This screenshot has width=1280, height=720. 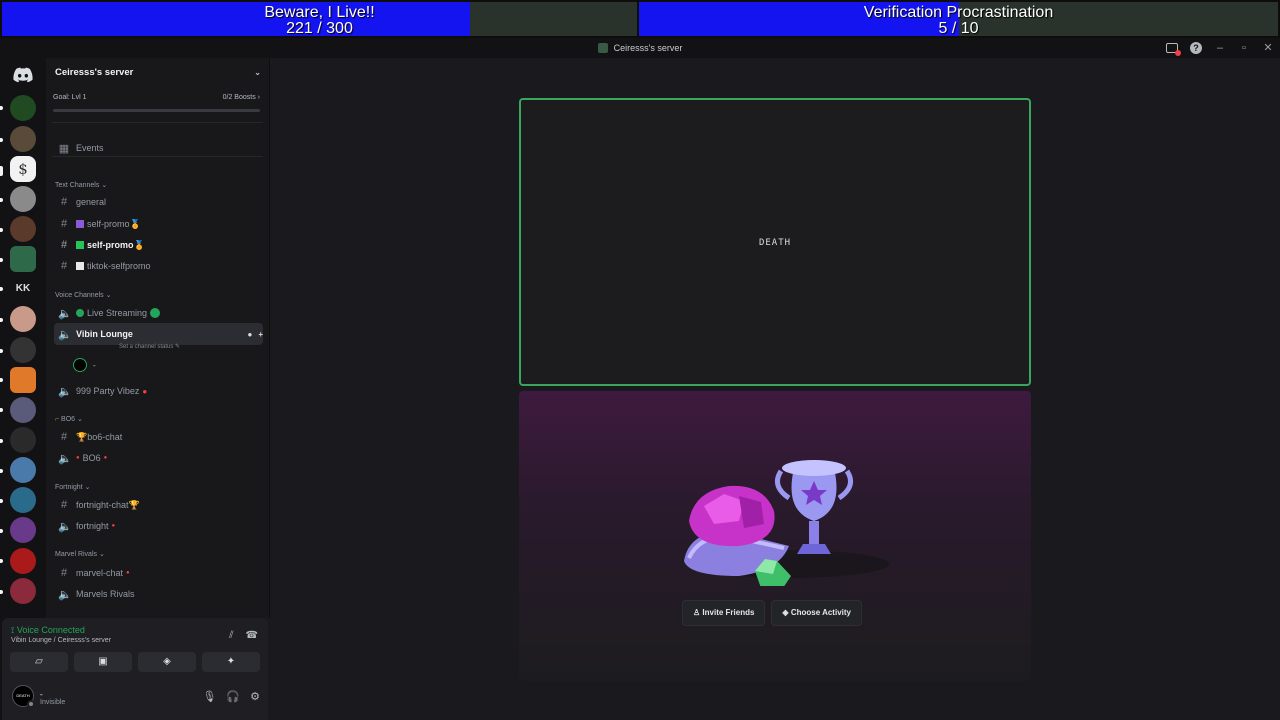 I want to click on category-fortnight: Fortnight ⌄, so click(x=72, y=487).